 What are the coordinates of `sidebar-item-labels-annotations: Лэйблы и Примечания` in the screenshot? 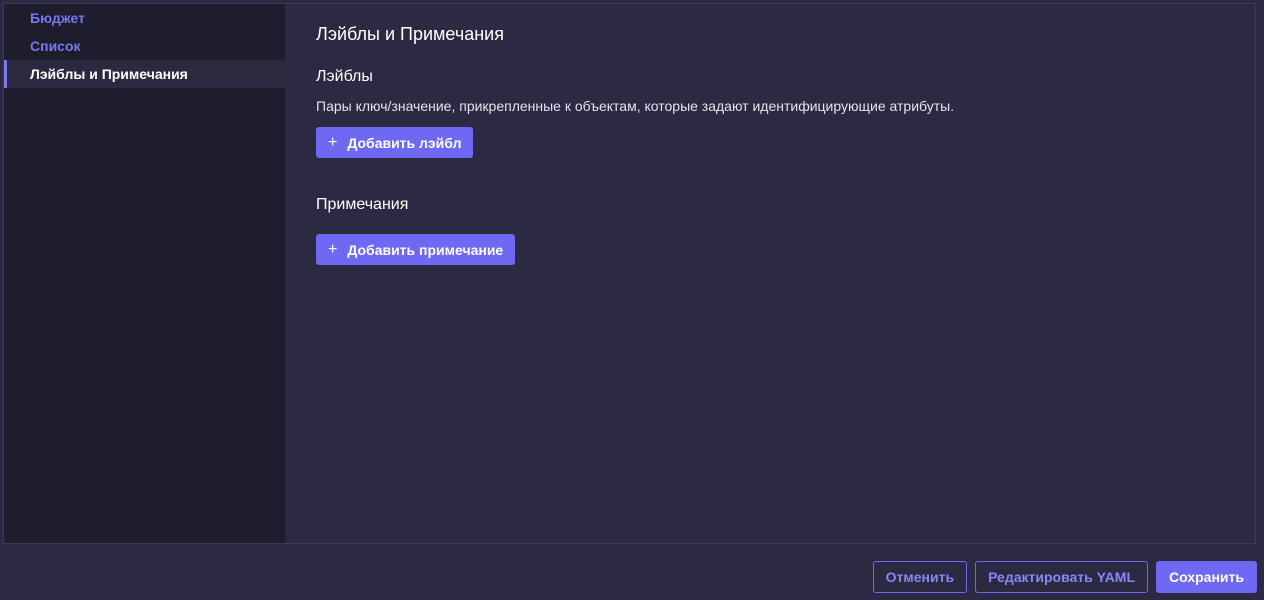 It's located at (144, 74).